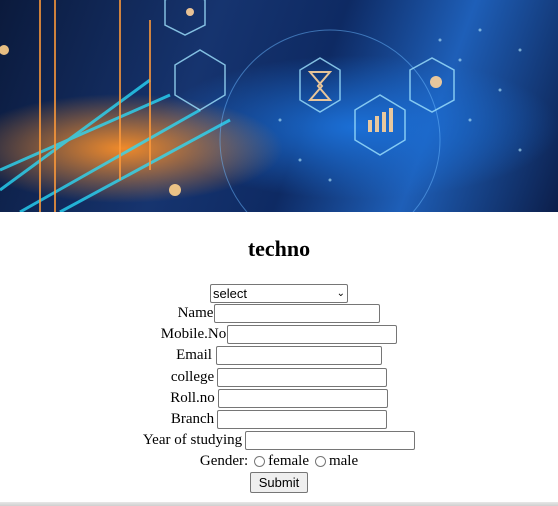 The image size is (558, 506). I want to click on year-label: Year of studying, so click(192, 440).